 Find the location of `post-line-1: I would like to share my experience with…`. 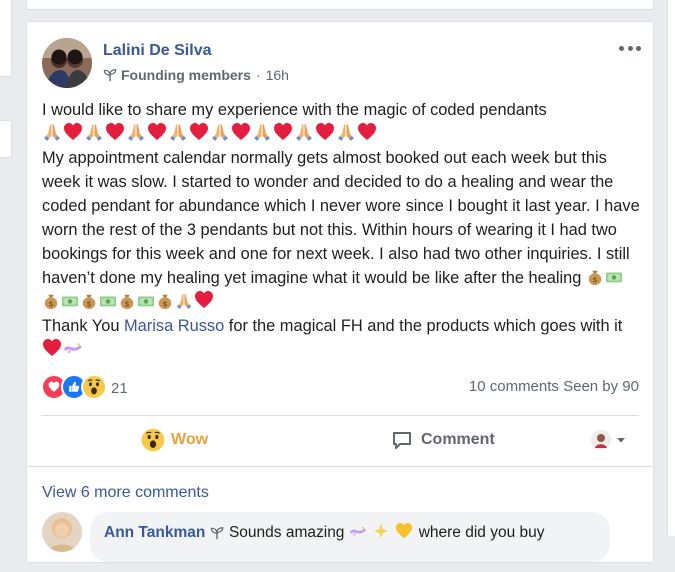

post-line-1: I would like to share my experience with… is located at coordinates (294, 110).